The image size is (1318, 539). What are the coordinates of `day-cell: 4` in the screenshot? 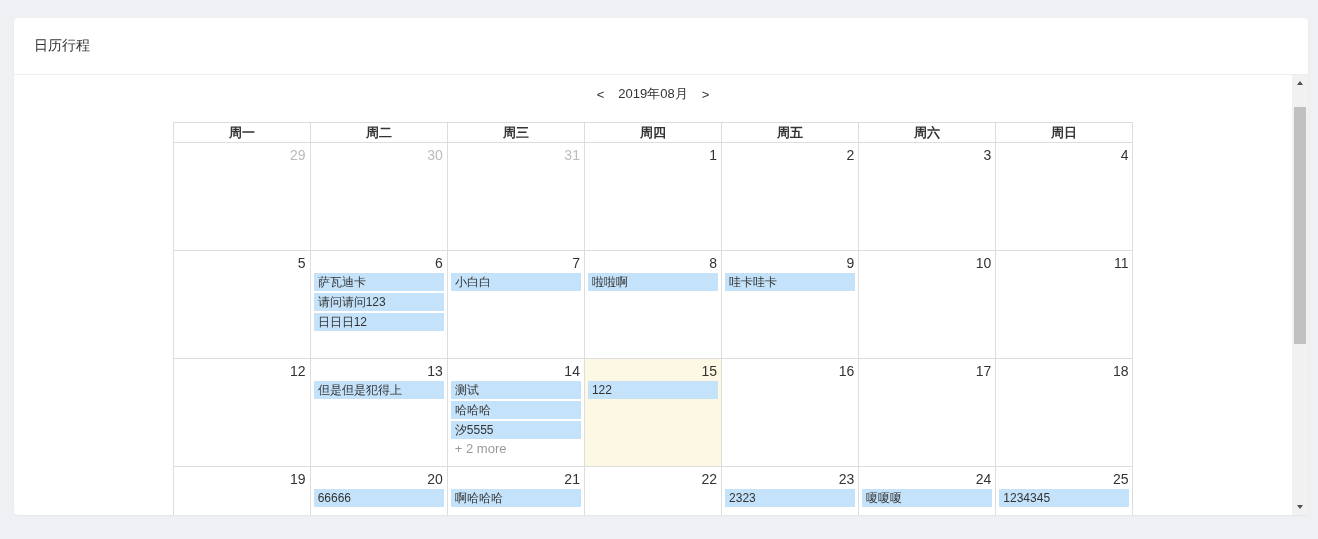 It's located at (1065, 197).